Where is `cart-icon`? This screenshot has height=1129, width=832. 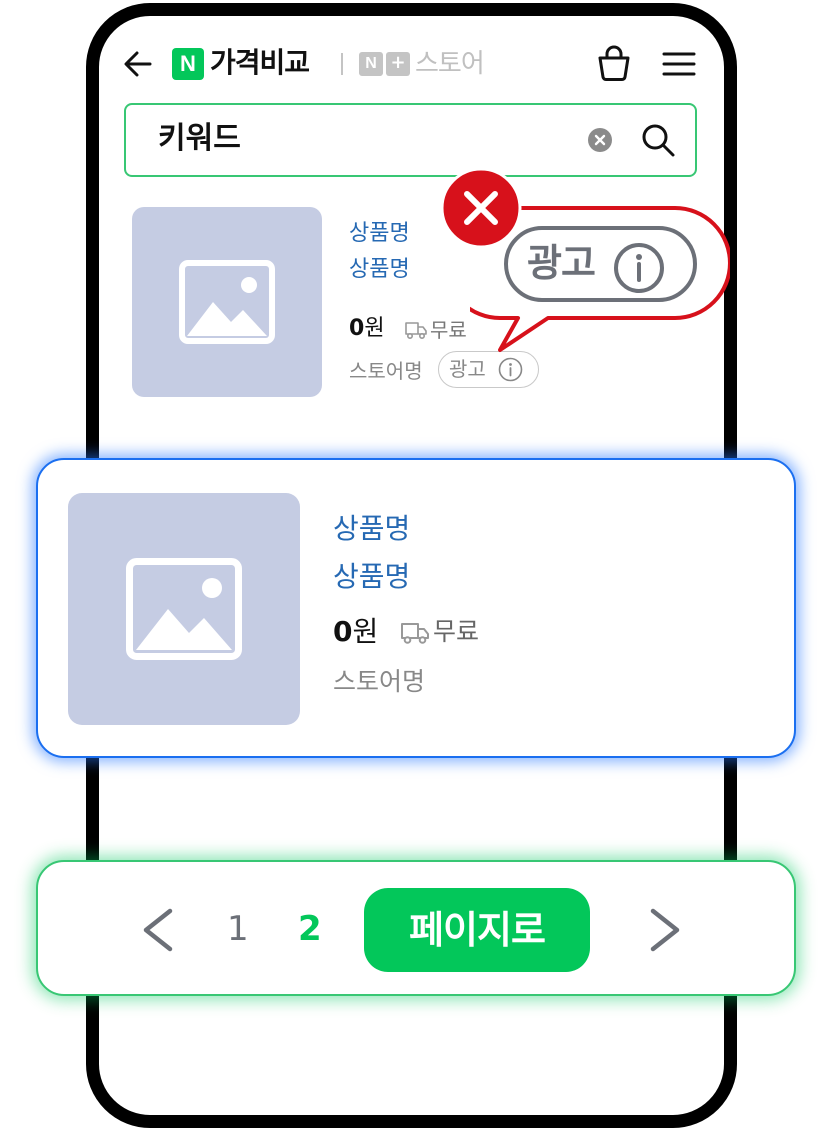
cart-icon is located at coordinates (614, 63).